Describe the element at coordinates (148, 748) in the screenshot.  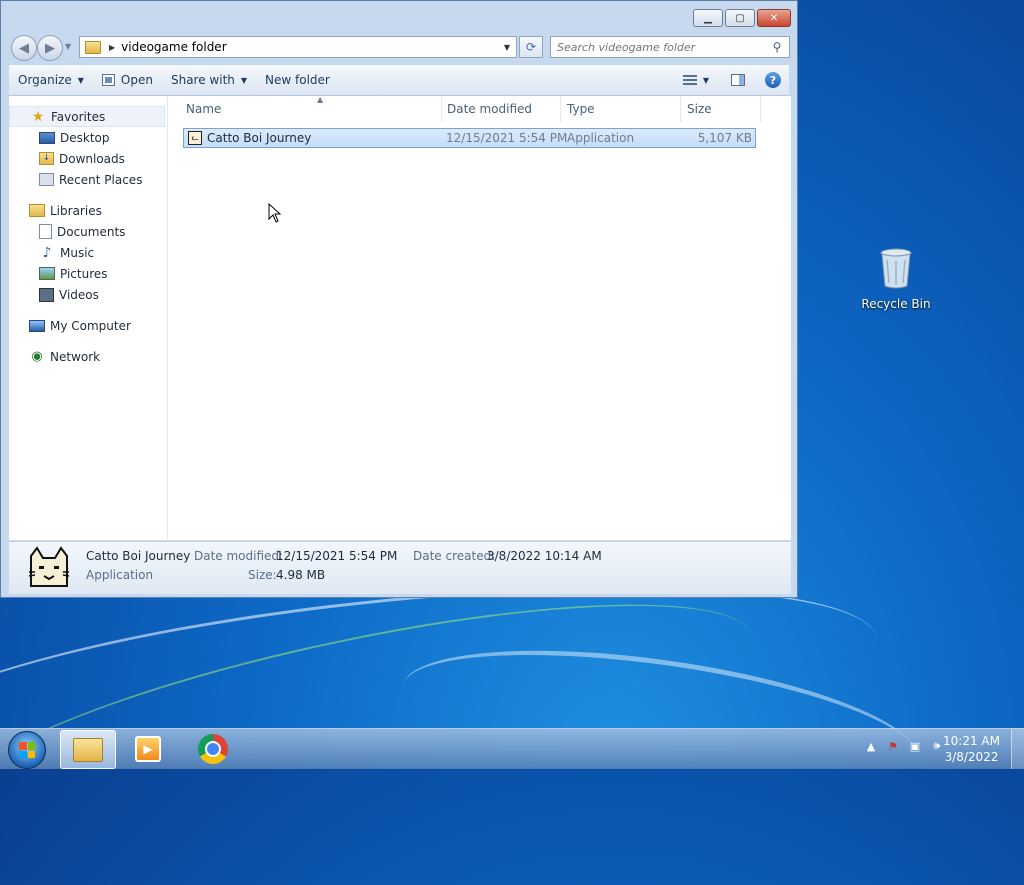
I see `taskbar-media-player: ▶` at that location.